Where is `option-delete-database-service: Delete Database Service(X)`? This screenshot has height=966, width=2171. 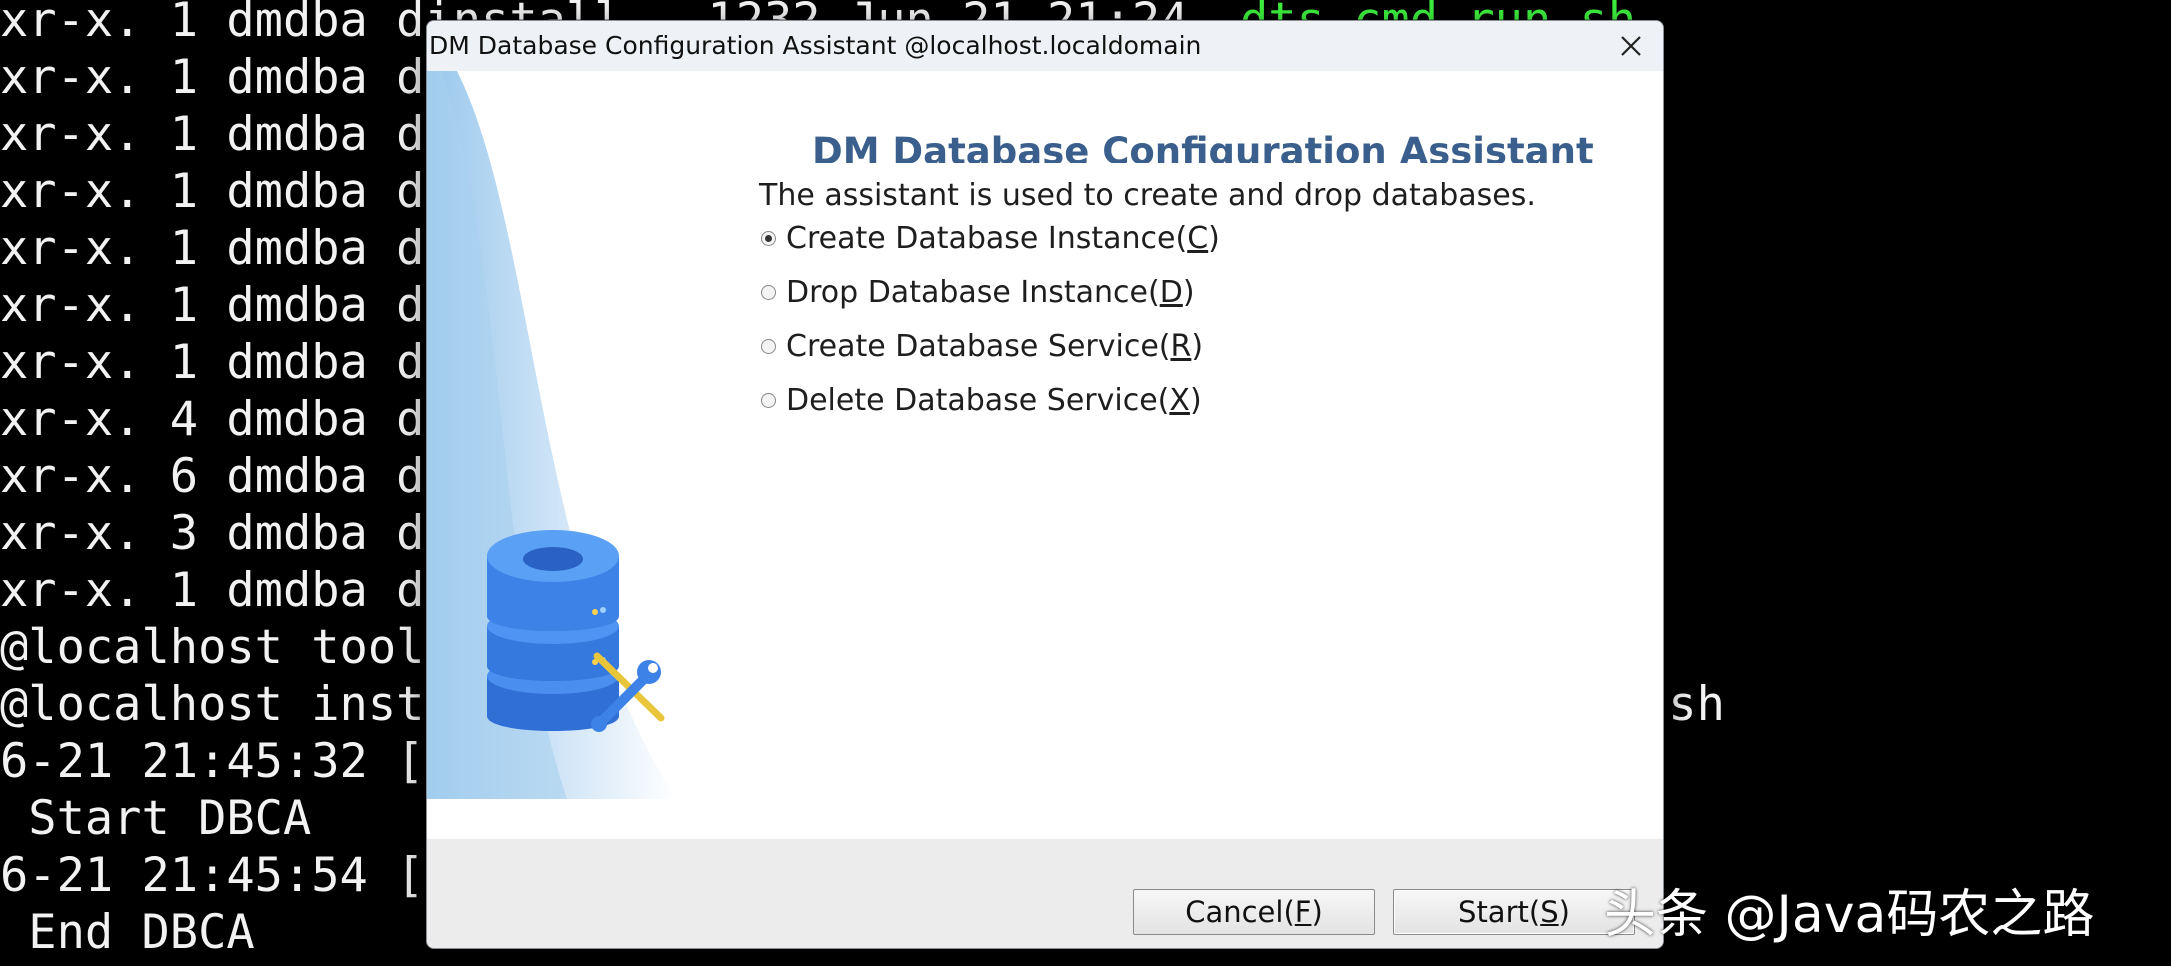 option-delete-database-service: Delete Database Service(X) is located at coordinates (989, 400).